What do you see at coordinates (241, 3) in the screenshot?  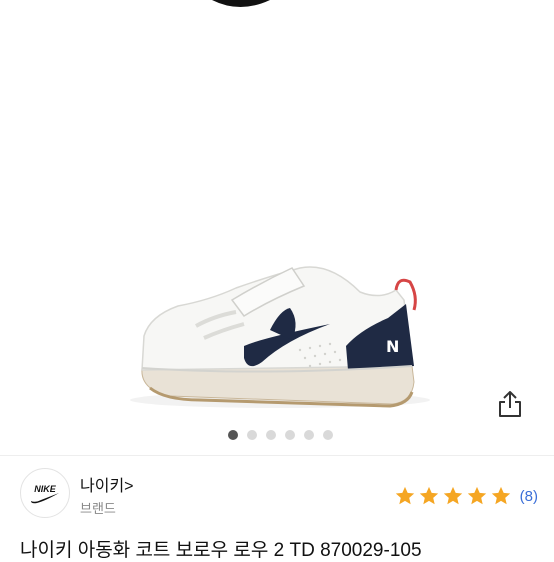 I see `top-logo-fragment` at bounding box center [241, 3].